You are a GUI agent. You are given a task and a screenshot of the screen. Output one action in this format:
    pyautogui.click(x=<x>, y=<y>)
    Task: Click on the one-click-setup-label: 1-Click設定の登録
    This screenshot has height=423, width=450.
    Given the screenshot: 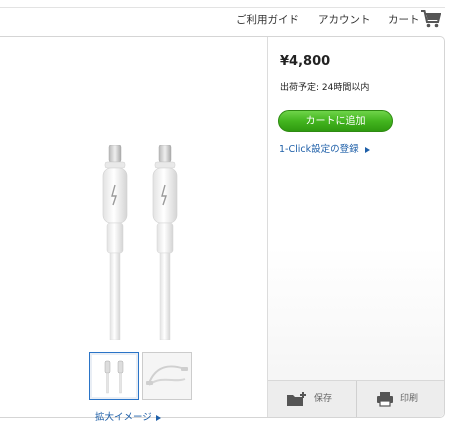 What is the action you would take?
    pyautogui.click(x=319, y=149)
    